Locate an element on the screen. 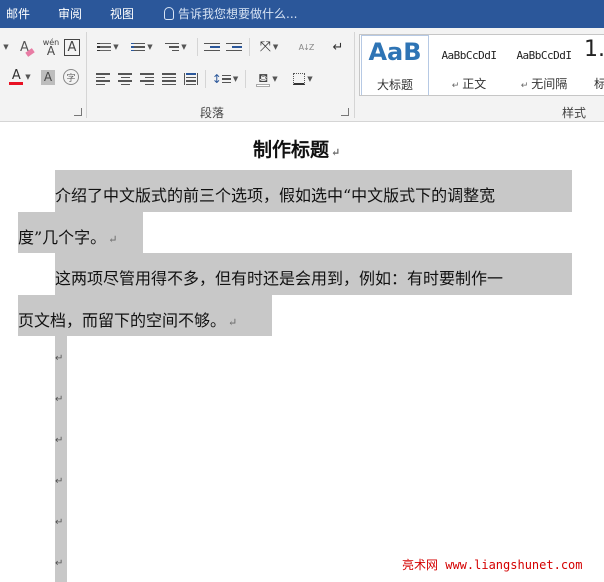 The height and width of the screenshot is (582, 604). align-left-button is located at coordinates (103, 79).